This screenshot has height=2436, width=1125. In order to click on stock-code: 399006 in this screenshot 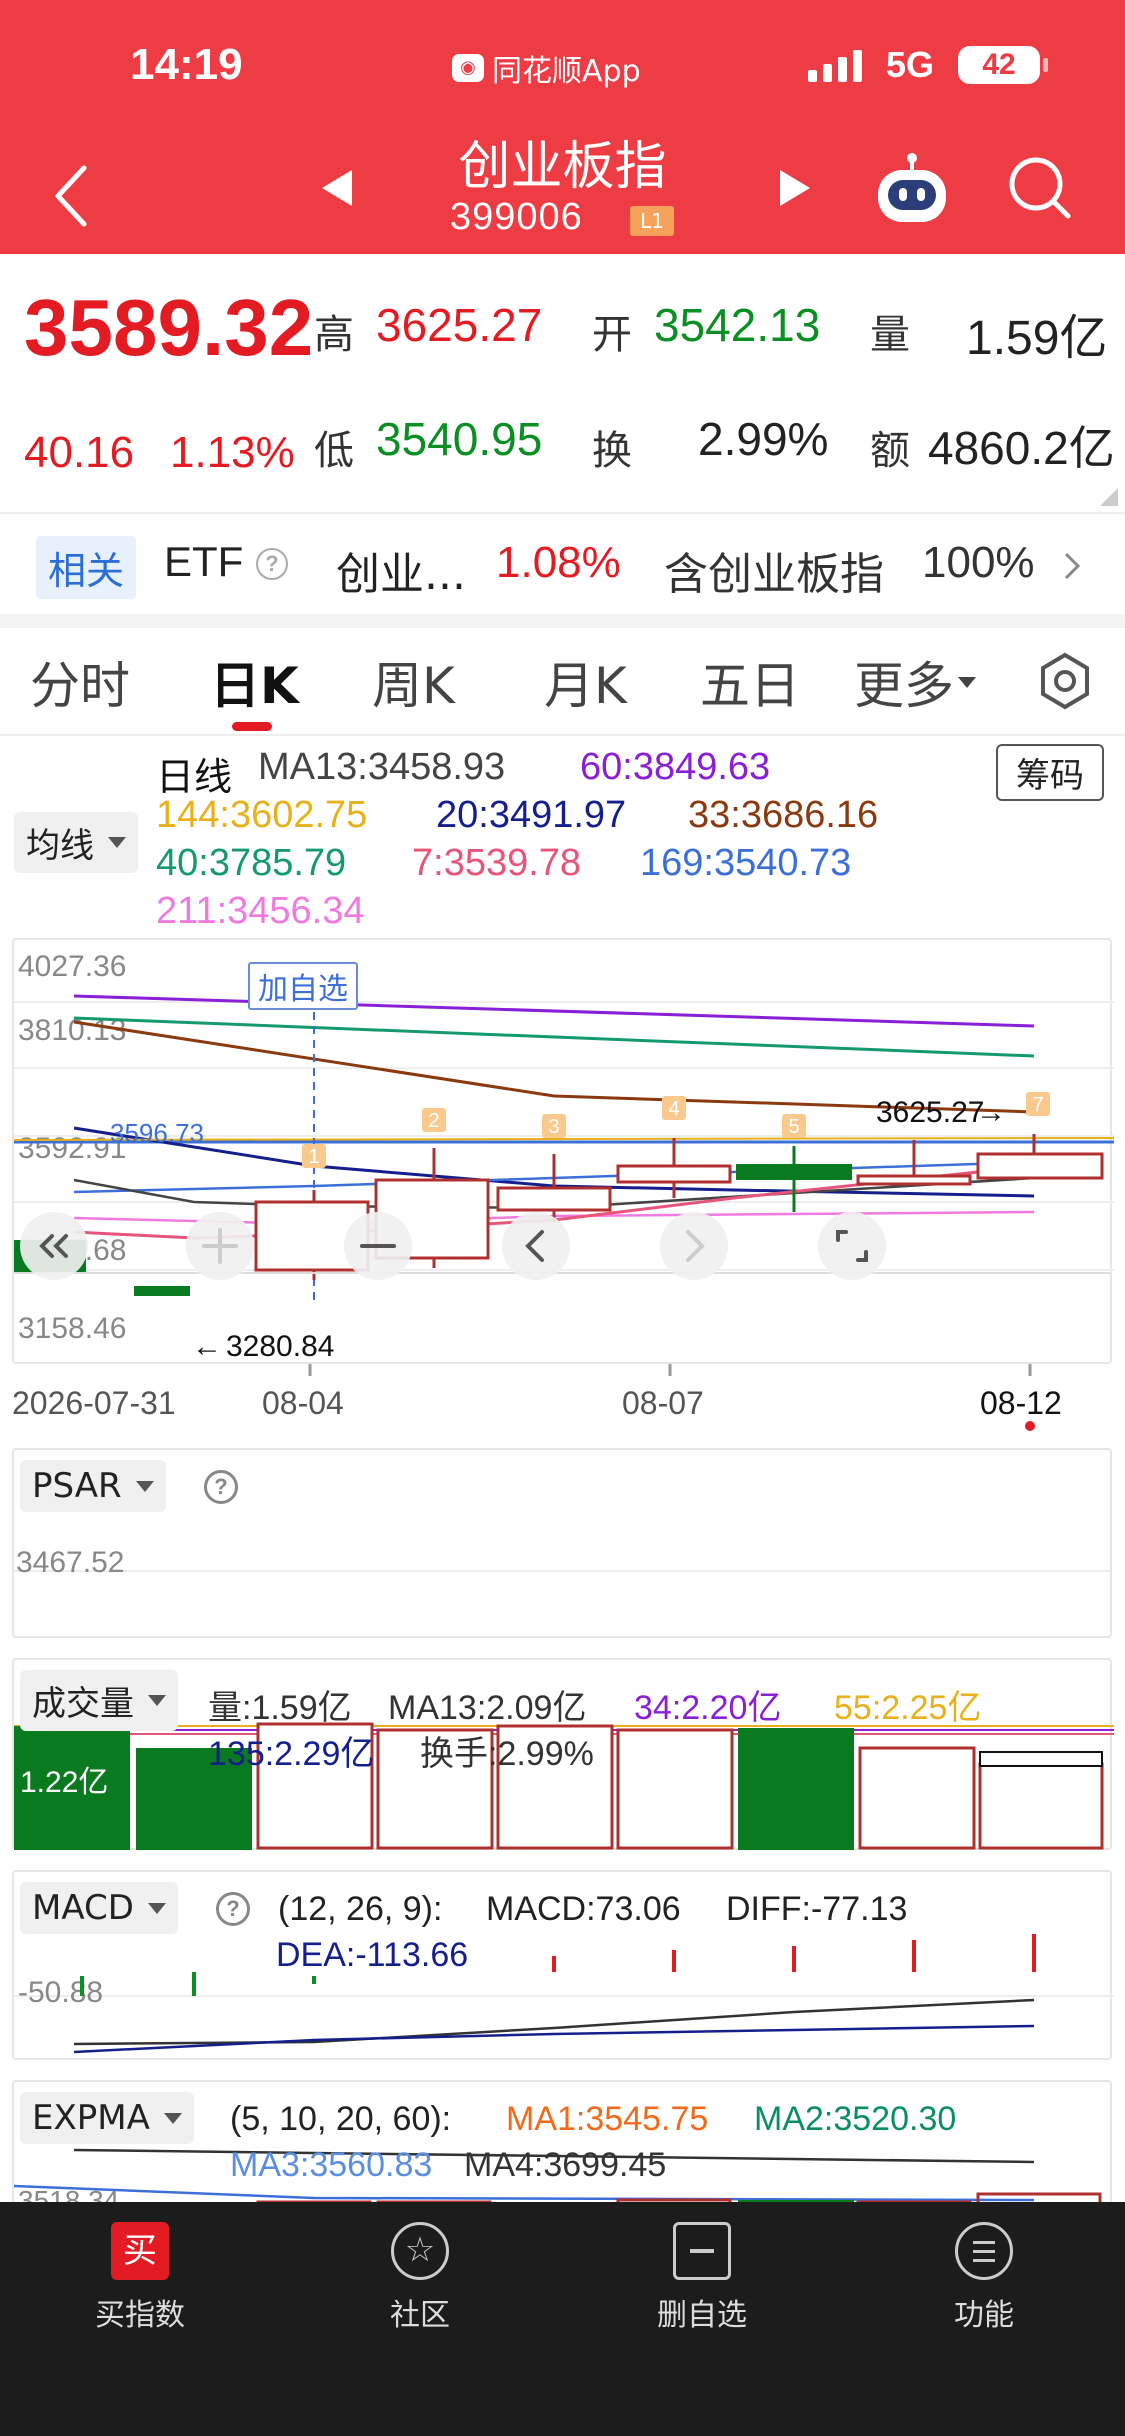, I will do `click(516, 217)`.